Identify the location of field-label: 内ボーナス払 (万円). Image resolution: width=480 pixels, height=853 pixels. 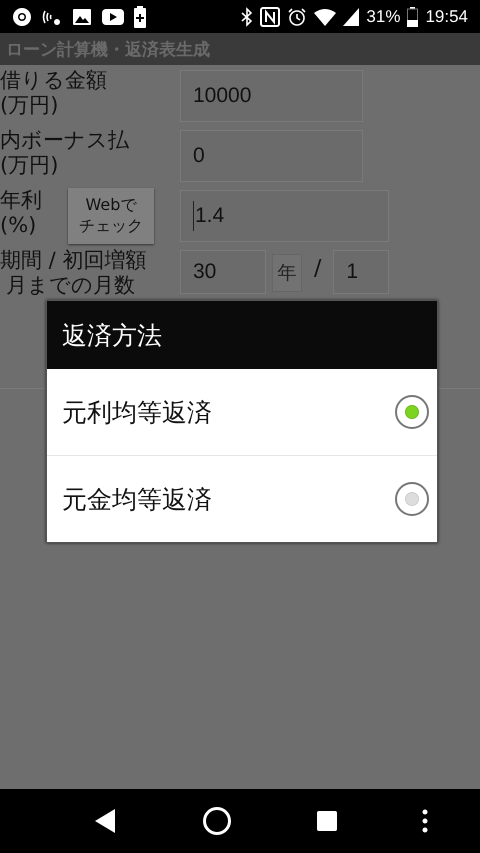
(65, 153).